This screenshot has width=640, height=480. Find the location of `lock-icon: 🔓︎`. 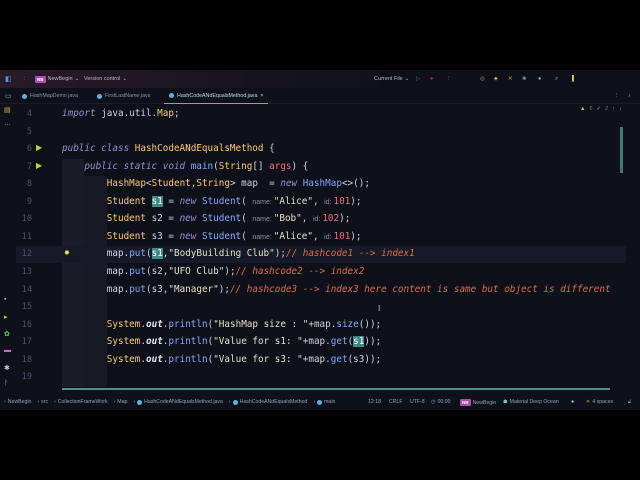

lock-icon: 🔓︎ is located at coordinates (629, 402).